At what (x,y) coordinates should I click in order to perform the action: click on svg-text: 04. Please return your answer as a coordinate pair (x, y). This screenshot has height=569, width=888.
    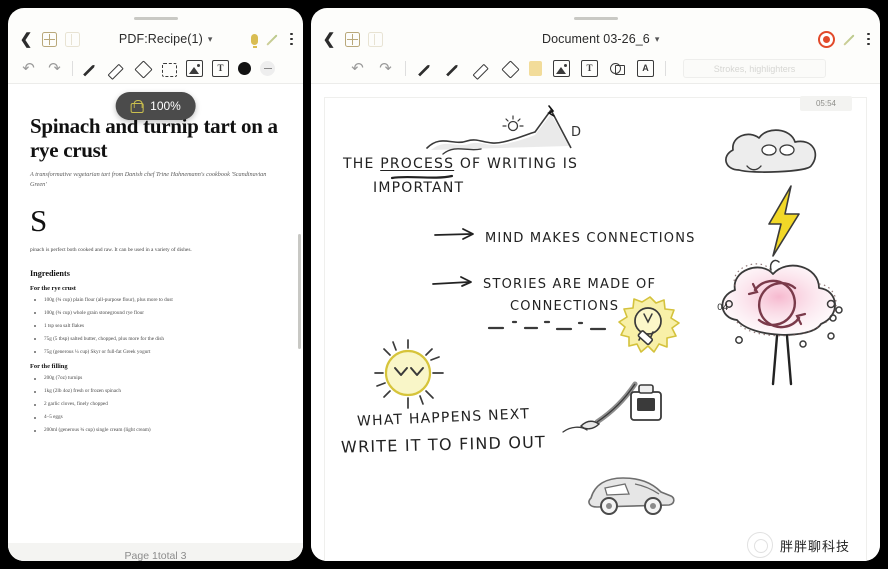
    Looking at the image, I should click on (723, 308).